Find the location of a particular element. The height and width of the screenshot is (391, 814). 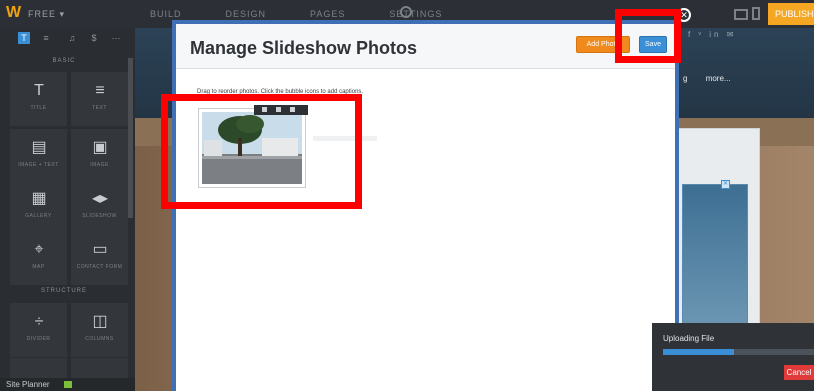

cancel-upload-button: Cancel is located at coordinates (799, 372).